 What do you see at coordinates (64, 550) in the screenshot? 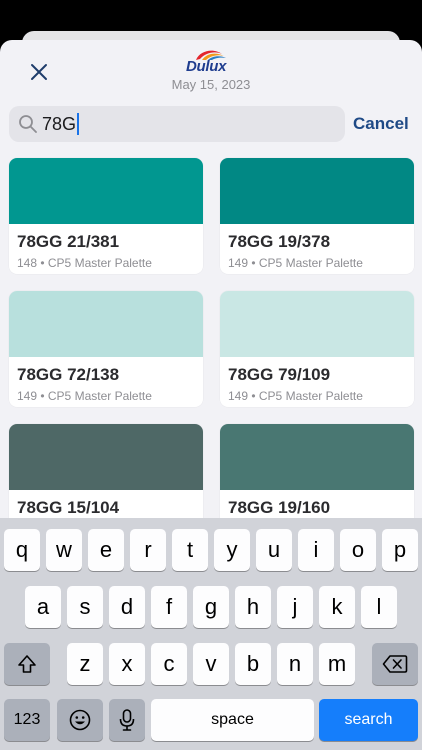
I see `key-w: w` at bounding box center [64, 550].